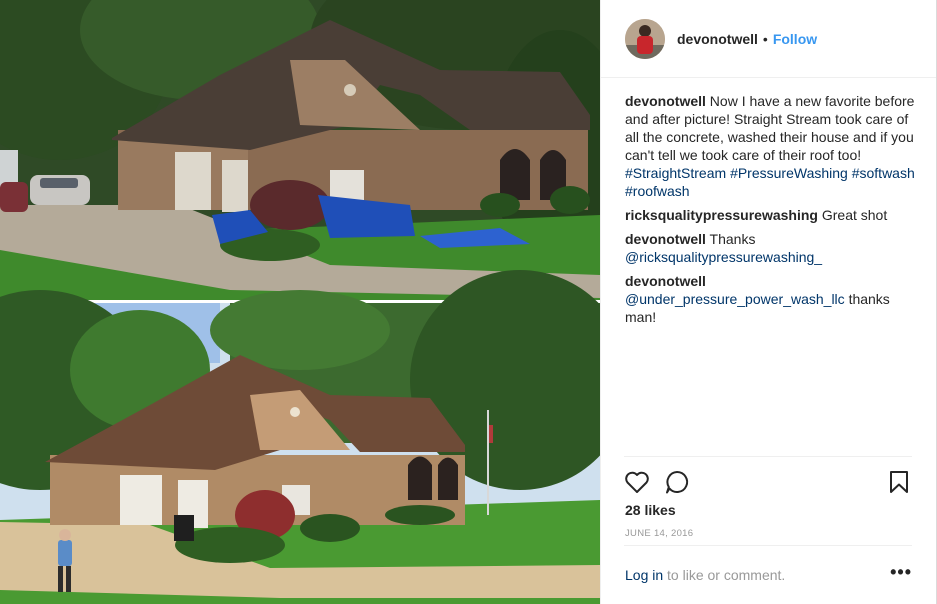 The height and width of the screenshot is (604, 937). I want to click on hashtag-link: #StraightStream, so click(675, 173).